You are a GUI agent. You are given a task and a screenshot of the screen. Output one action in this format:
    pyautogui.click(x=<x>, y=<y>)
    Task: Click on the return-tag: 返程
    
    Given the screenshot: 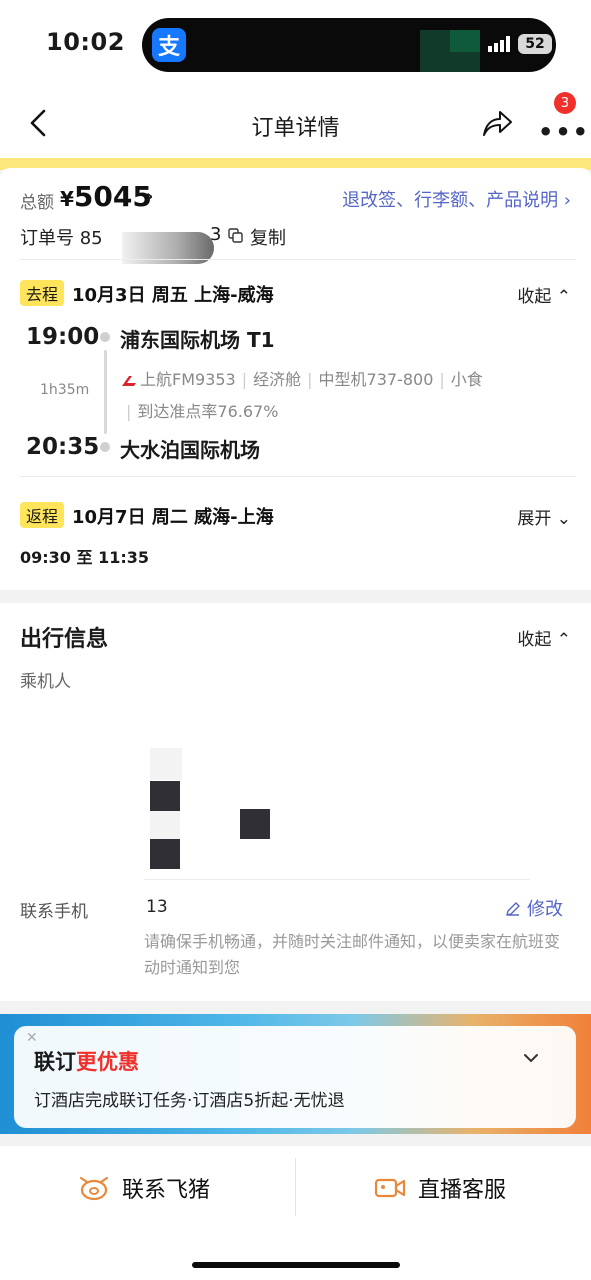 What is the action you would take?
    pyautogui.click(x=42, y=515)
    